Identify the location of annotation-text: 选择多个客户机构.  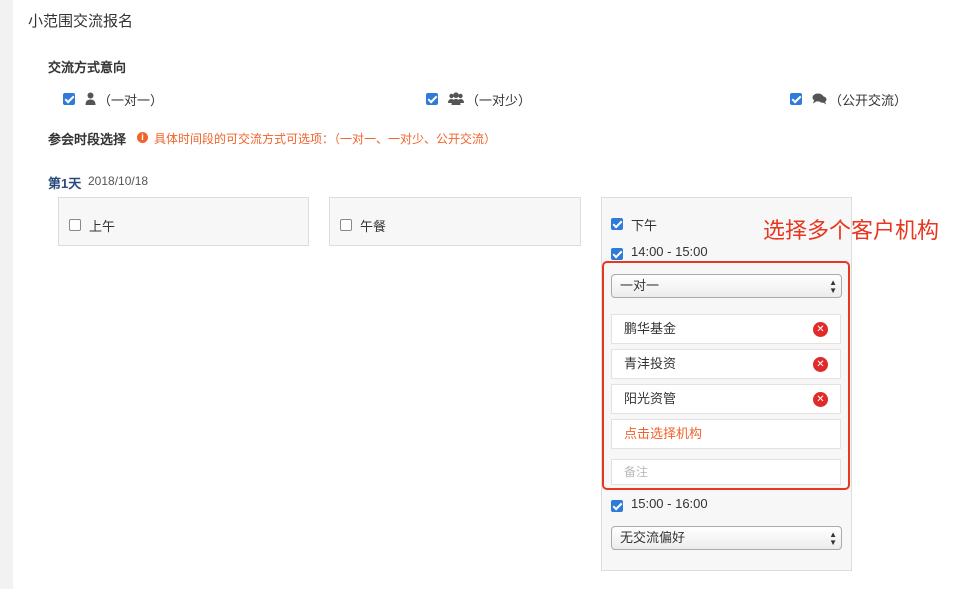
(851, 230).